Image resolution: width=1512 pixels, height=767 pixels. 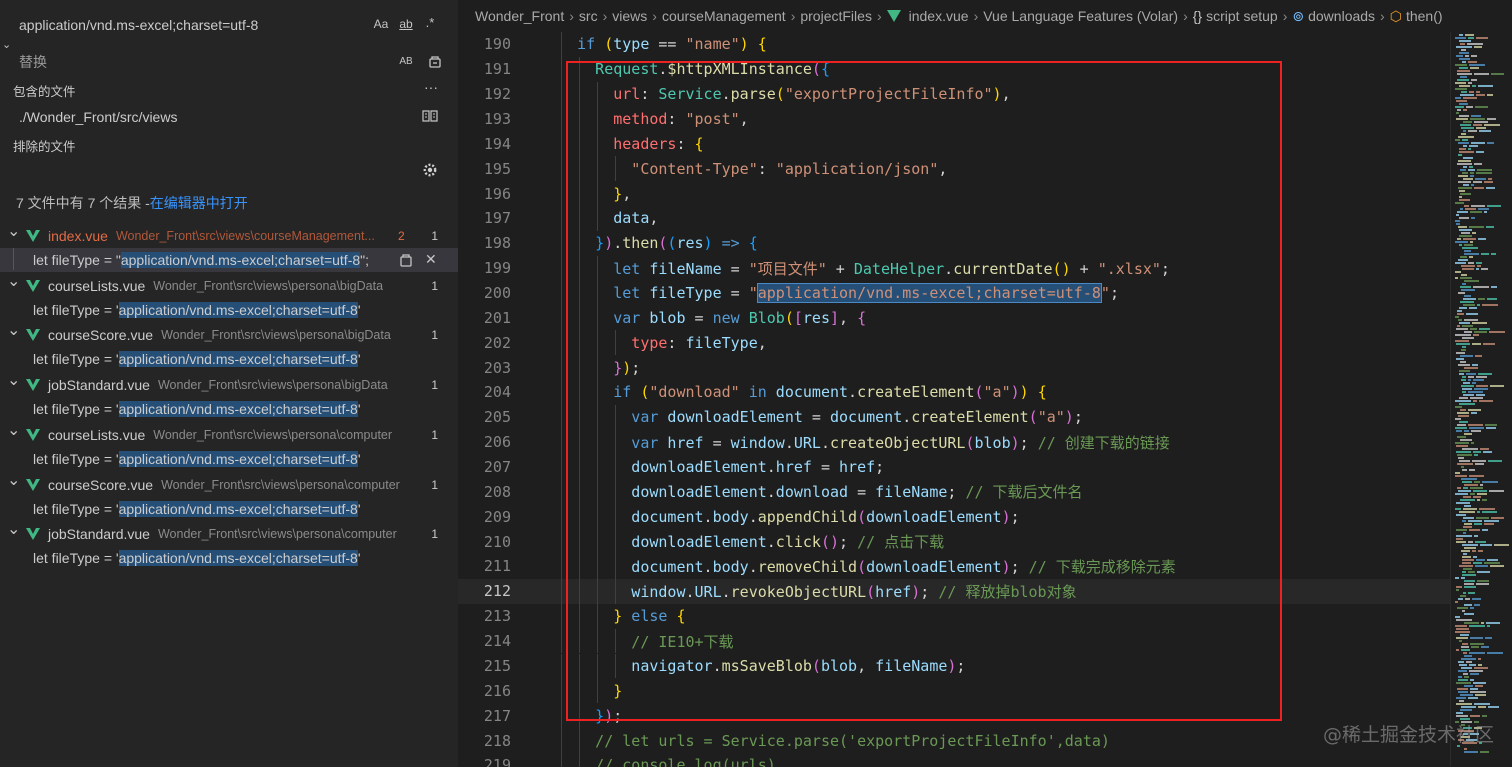 I want to click on code-text: },, so click(x=622, y=194).